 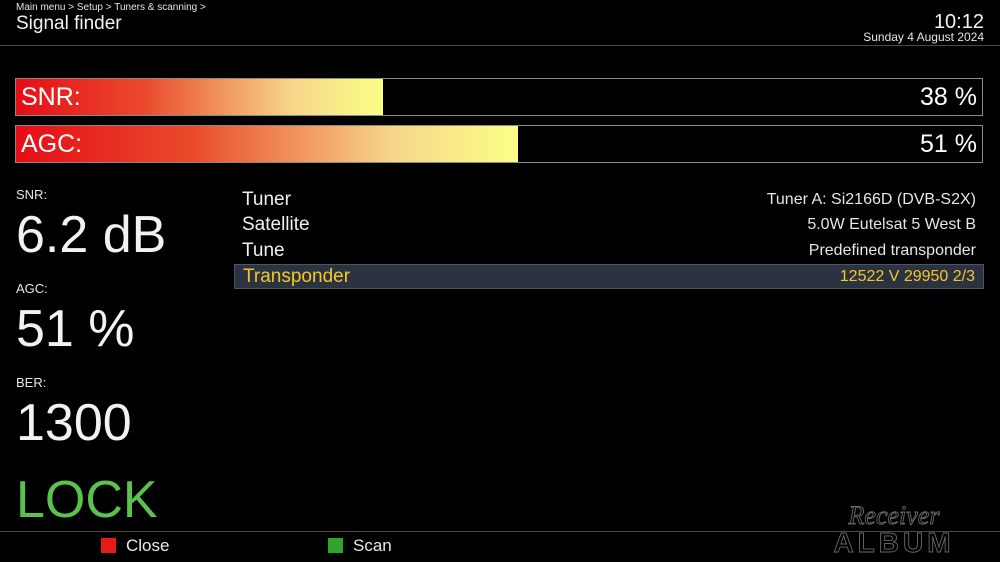 I want to click on watermark-logo: Receiver ALBUM, so click(x=893, y=528).